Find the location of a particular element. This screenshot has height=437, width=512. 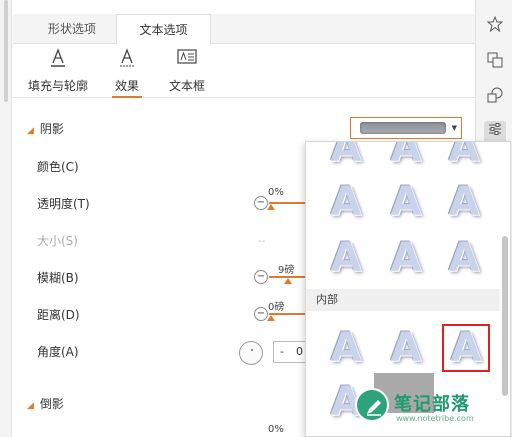

reflection-title: 倒影 is located at coordinates (51, 404).